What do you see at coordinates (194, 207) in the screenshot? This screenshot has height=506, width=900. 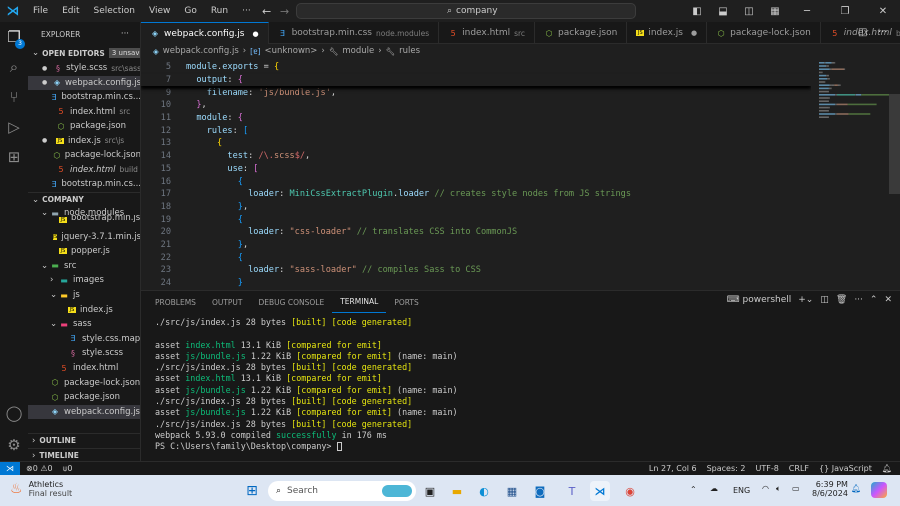 I see `code-line: 18 },` at bounding box center [194, 207].